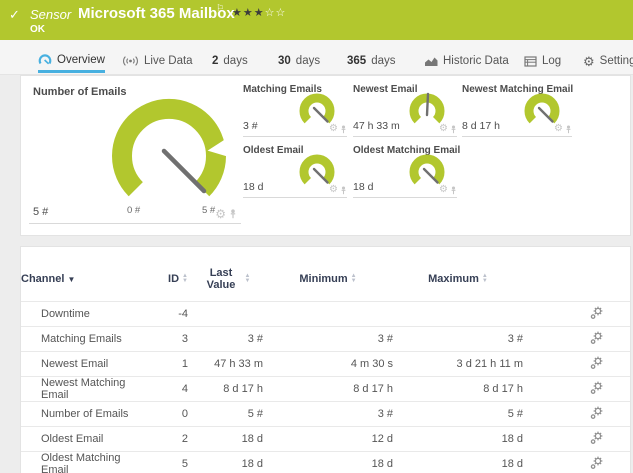 The width and height of the screenshot is (633, 473). I want to click on flag-icon: ⚐, so click(220, 8).